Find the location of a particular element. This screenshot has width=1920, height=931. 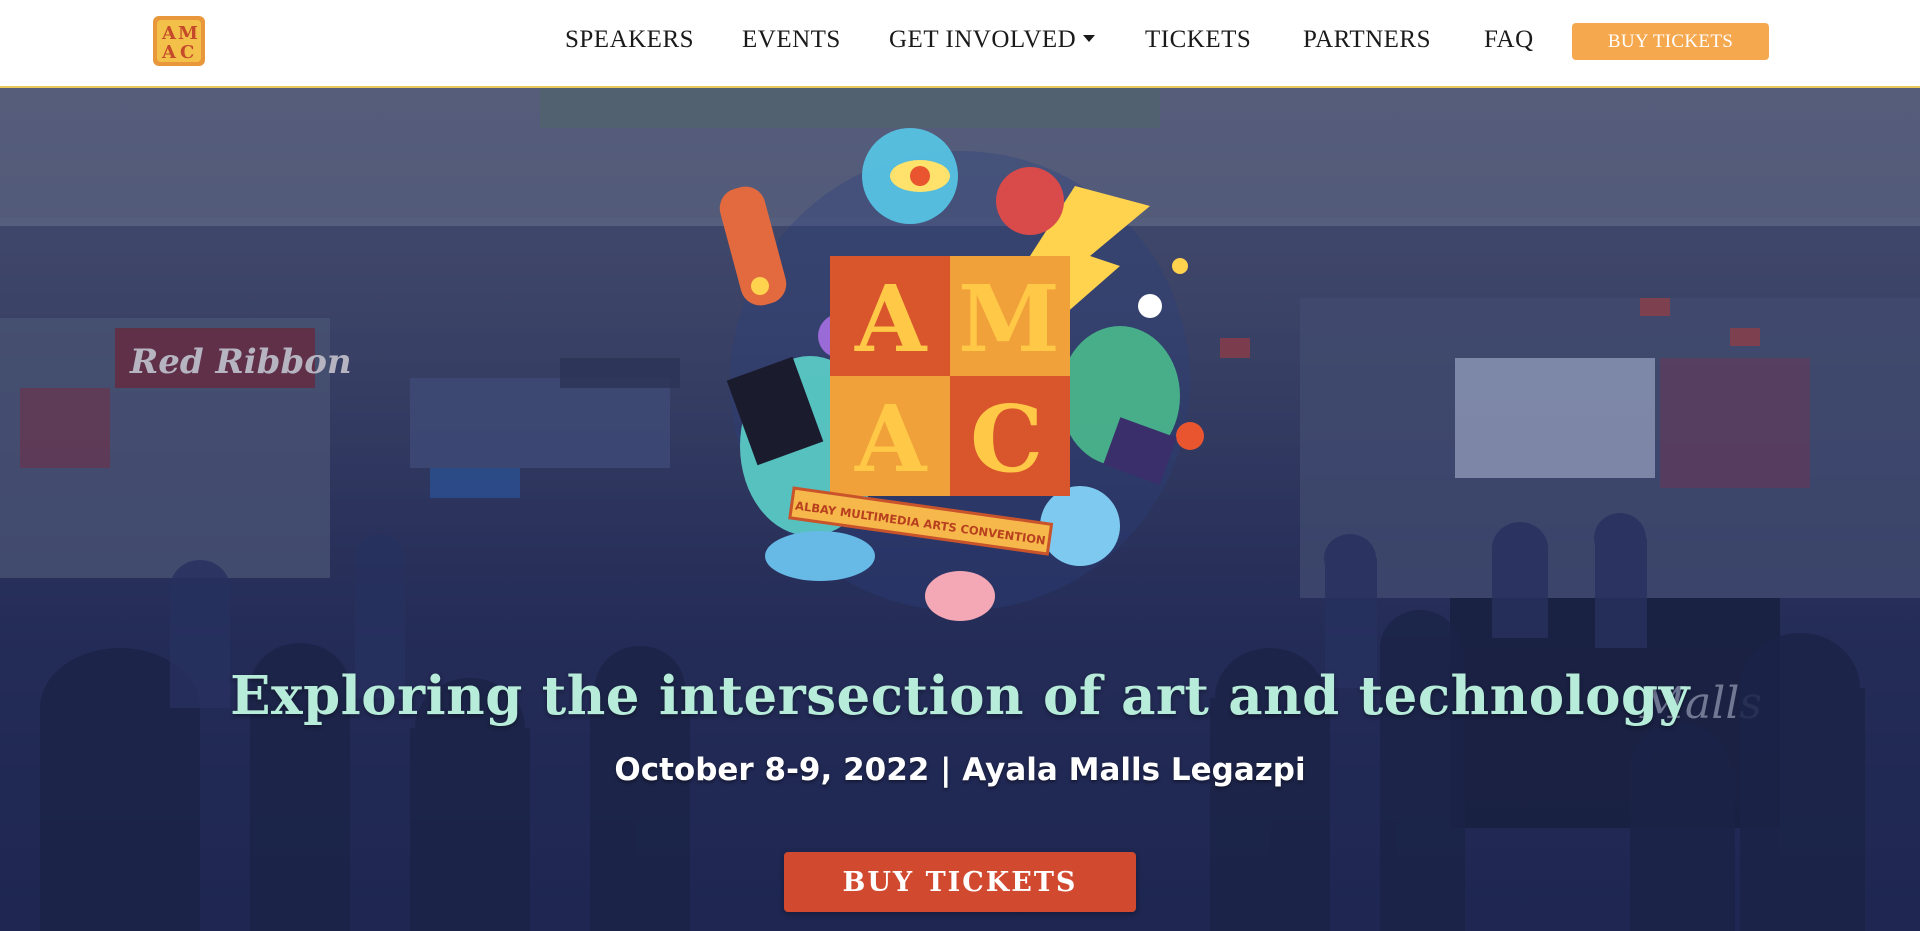

nav-events: EVENTS is located at coordinates (791, 40).